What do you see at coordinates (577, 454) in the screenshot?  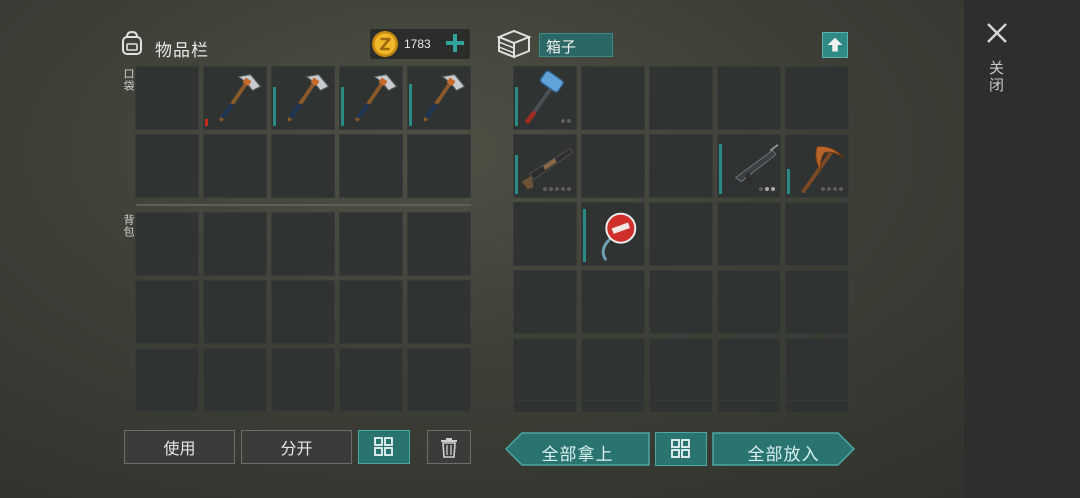 I see `take-all-label: 全部拿上` at bounding box center [577, 454].